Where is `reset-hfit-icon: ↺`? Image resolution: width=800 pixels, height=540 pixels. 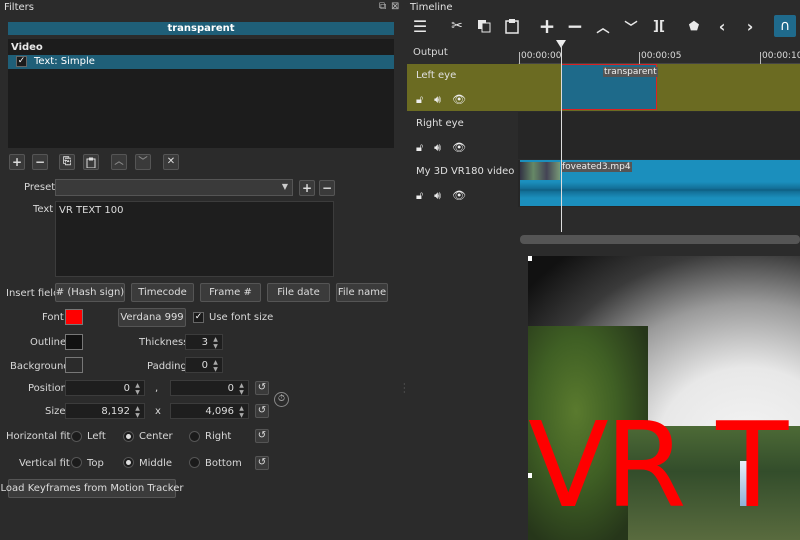 reset-hfit-icon: ↺ is located at coordinates (262, 436).